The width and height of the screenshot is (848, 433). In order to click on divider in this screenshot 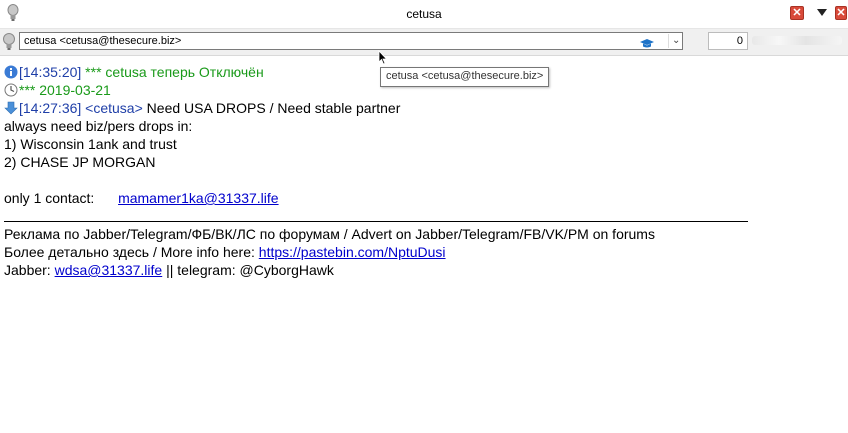, I will do `click(376, 221)`.